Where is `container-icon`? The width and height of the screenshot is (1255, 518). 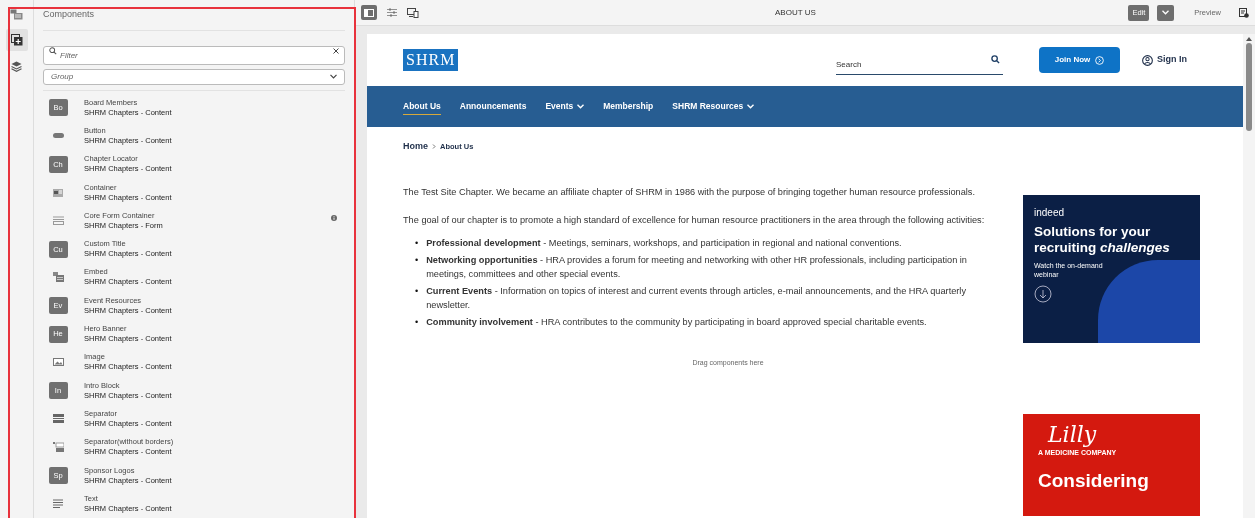
container-icon is located at coordinates (58, 192).